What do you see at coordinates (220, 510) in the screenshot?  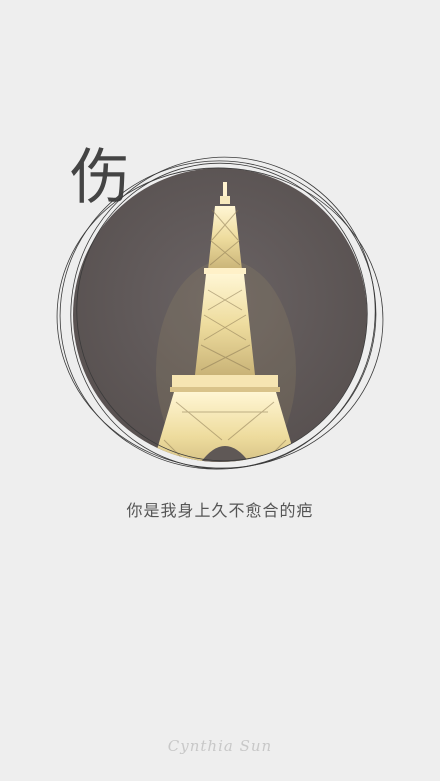 I see `poem-line: 你是我身上久不愈合的疤` at bounding box center [220, 510].